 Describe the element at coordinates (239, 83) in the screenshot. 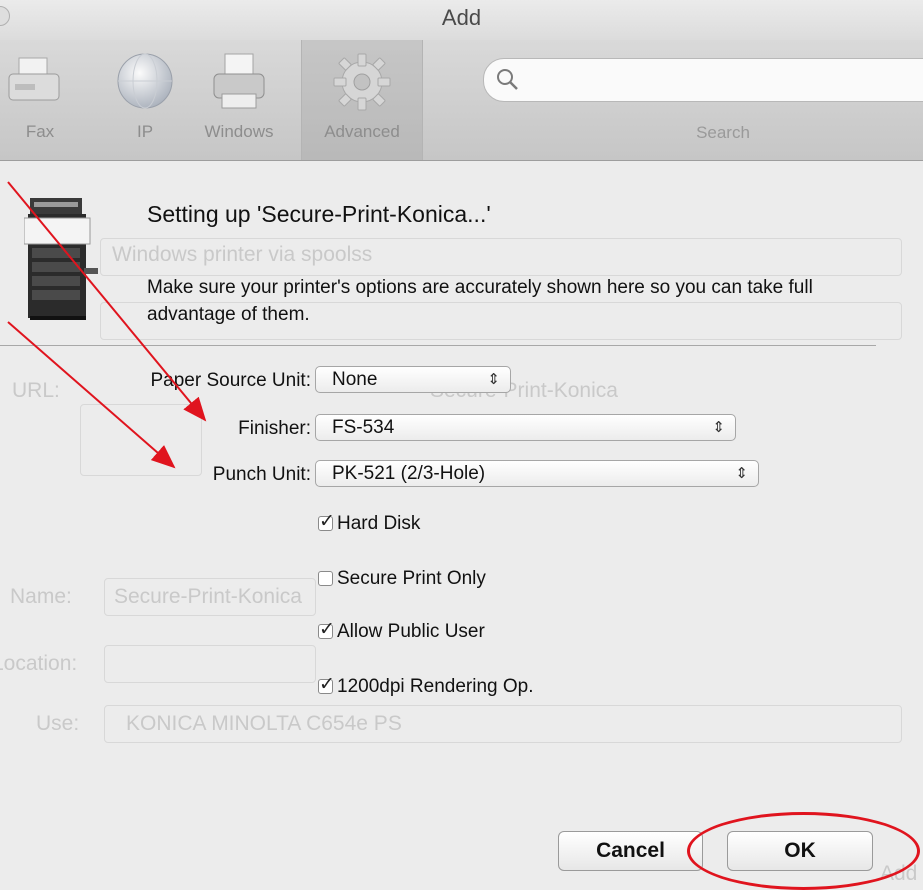

I see `printer-icon` at that location.